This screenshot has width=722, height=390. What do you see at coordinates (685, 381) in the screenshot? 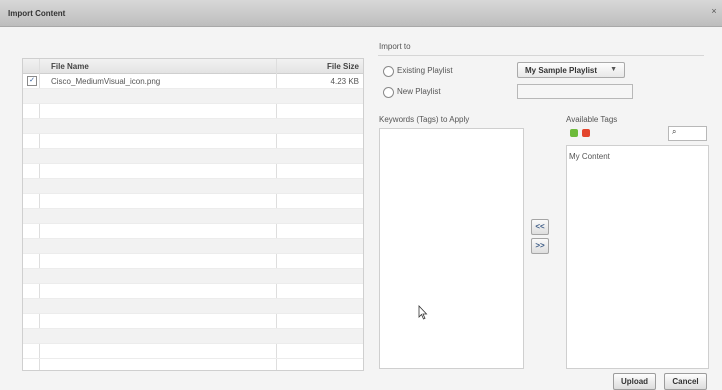
I see `cancel-button: Cancel` at bounding box center [685, 381].